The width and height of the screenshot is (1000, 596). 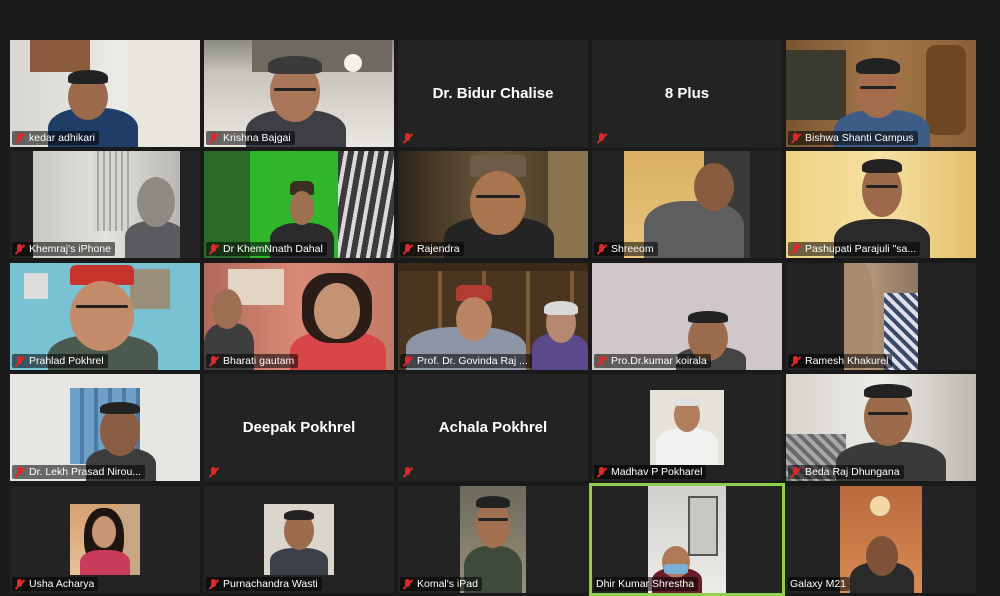 I want to click on participant-tile: Achala Pokhrel, so click(x=493, y=427).